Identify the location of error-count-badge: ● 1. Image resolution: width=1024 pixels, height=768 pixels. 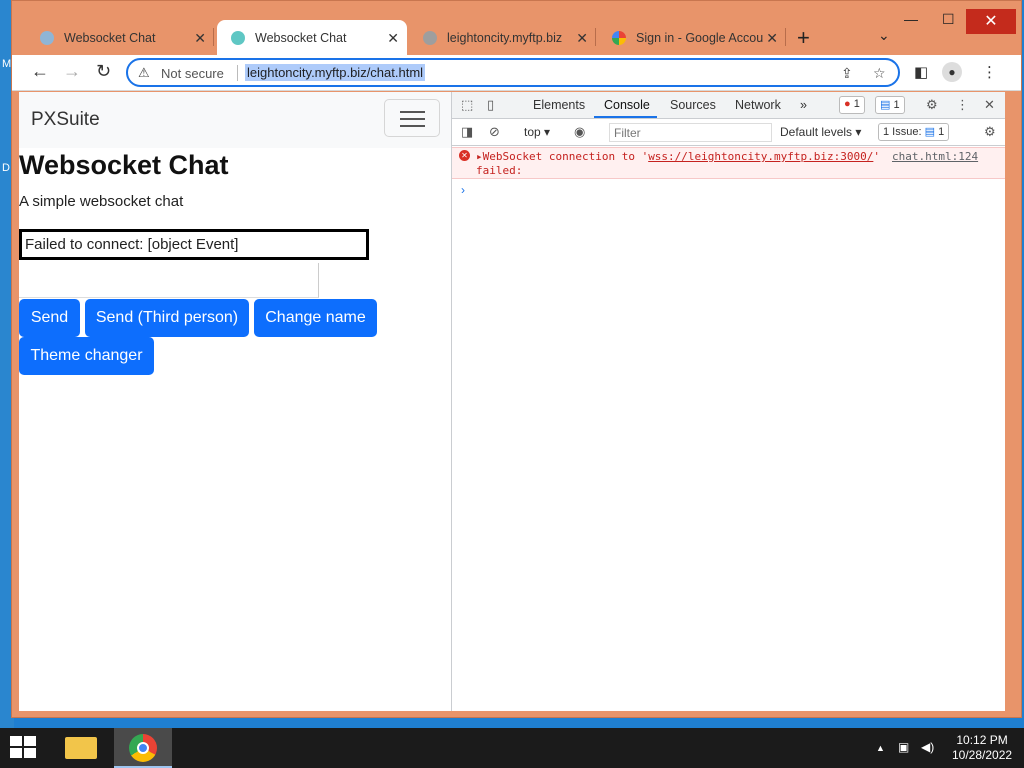
(852, 105).